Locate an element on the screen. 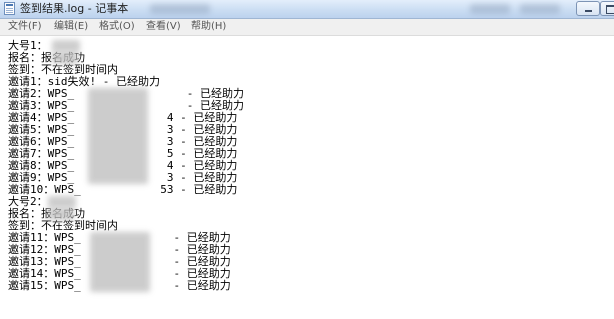  maximize-button is located at coordinates (607, 8).